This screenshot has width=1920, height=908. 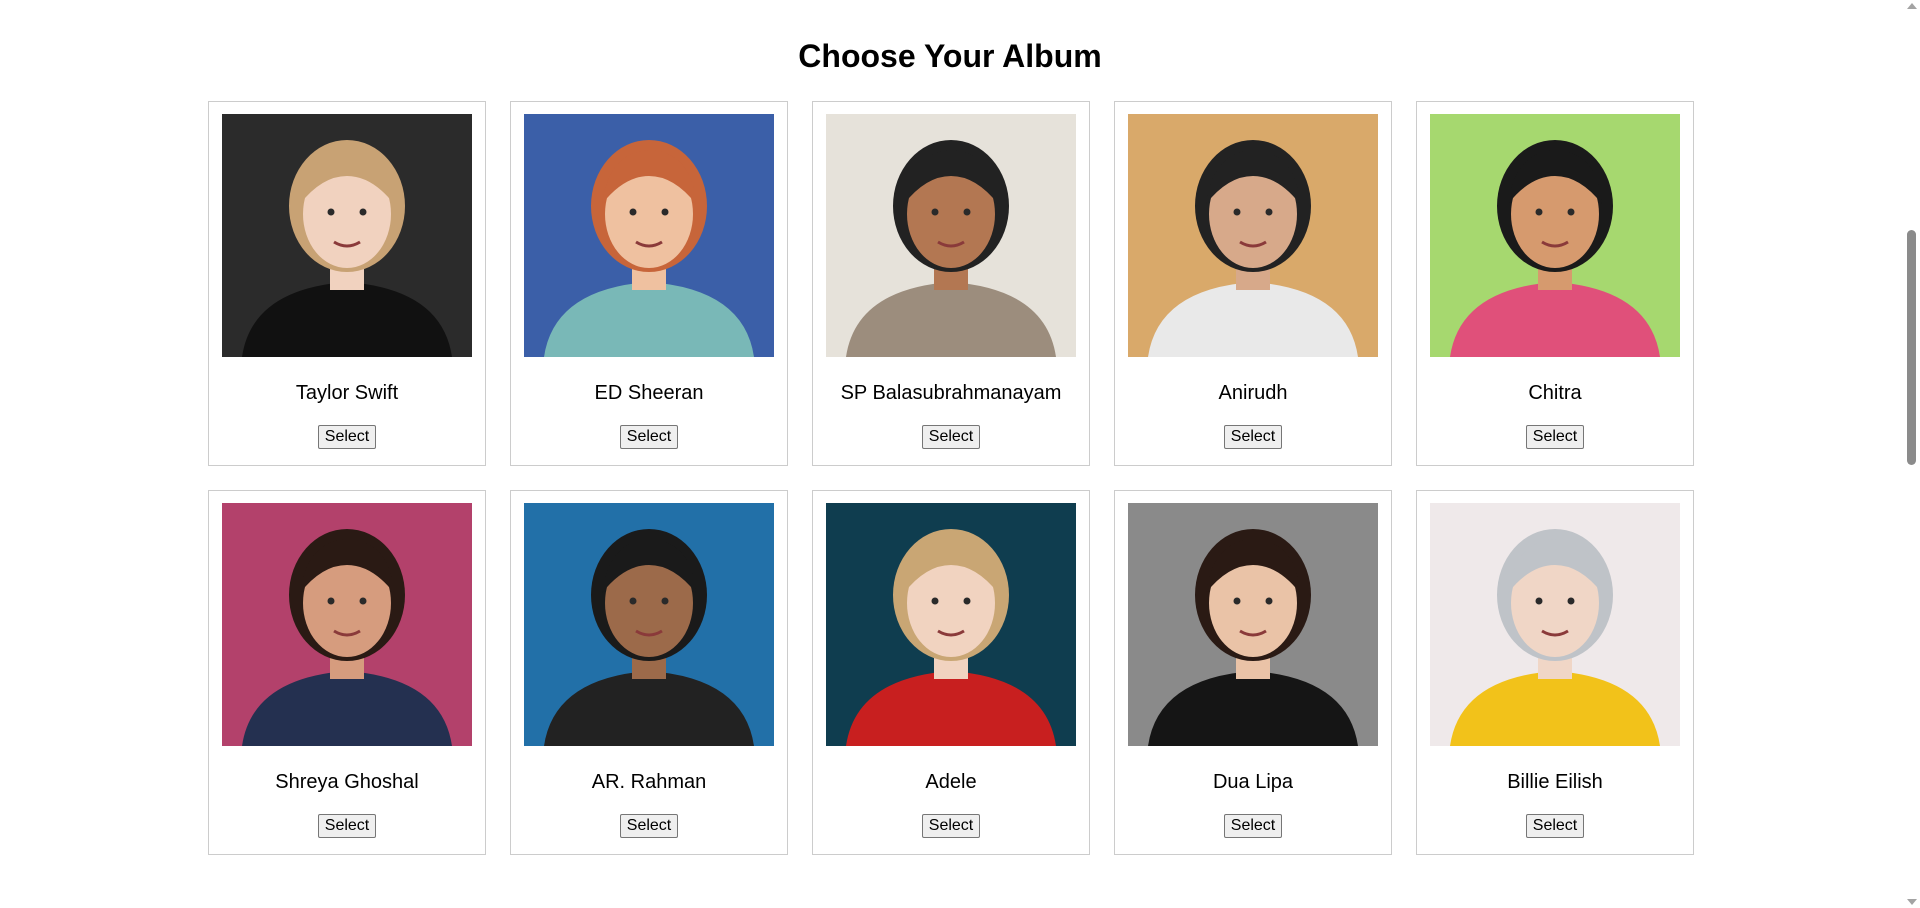 I want to click on artist-card: SP Balasubrahmanayam Select, so click(x=951, y=283).